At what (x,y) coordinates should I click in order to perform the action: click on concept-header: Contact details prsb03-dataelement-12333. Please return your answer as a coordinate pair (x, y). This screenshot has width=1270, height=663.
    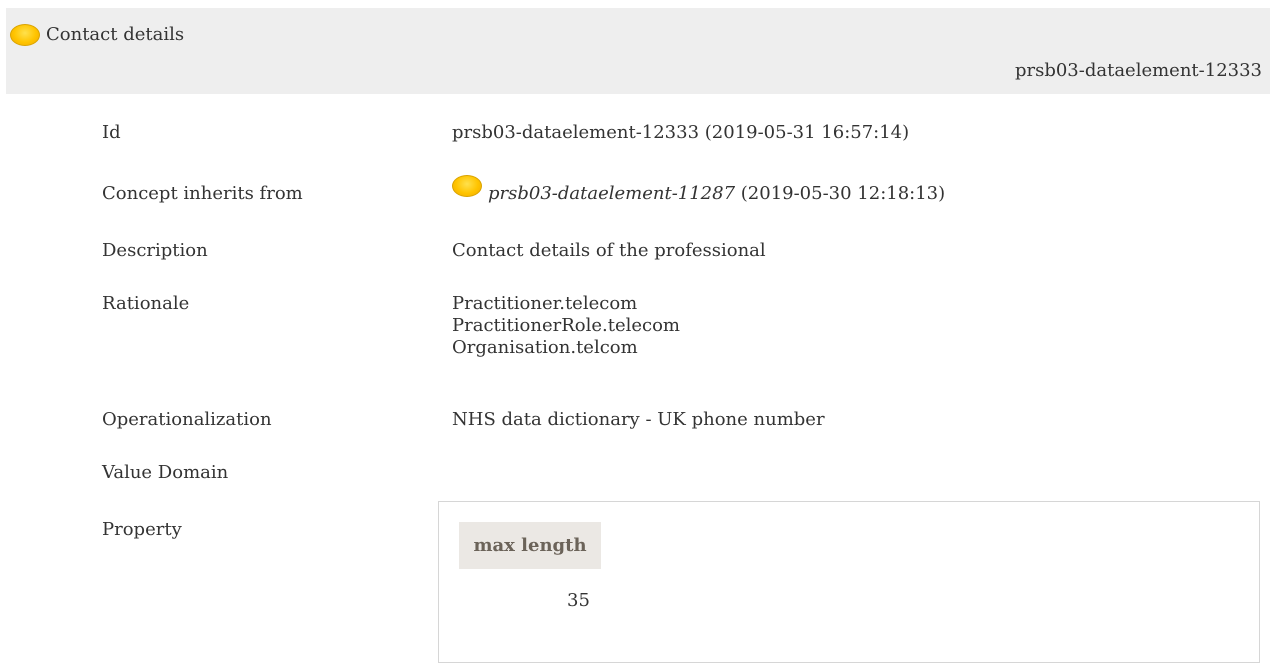
    Looking at the image, I should click on (638, 51).